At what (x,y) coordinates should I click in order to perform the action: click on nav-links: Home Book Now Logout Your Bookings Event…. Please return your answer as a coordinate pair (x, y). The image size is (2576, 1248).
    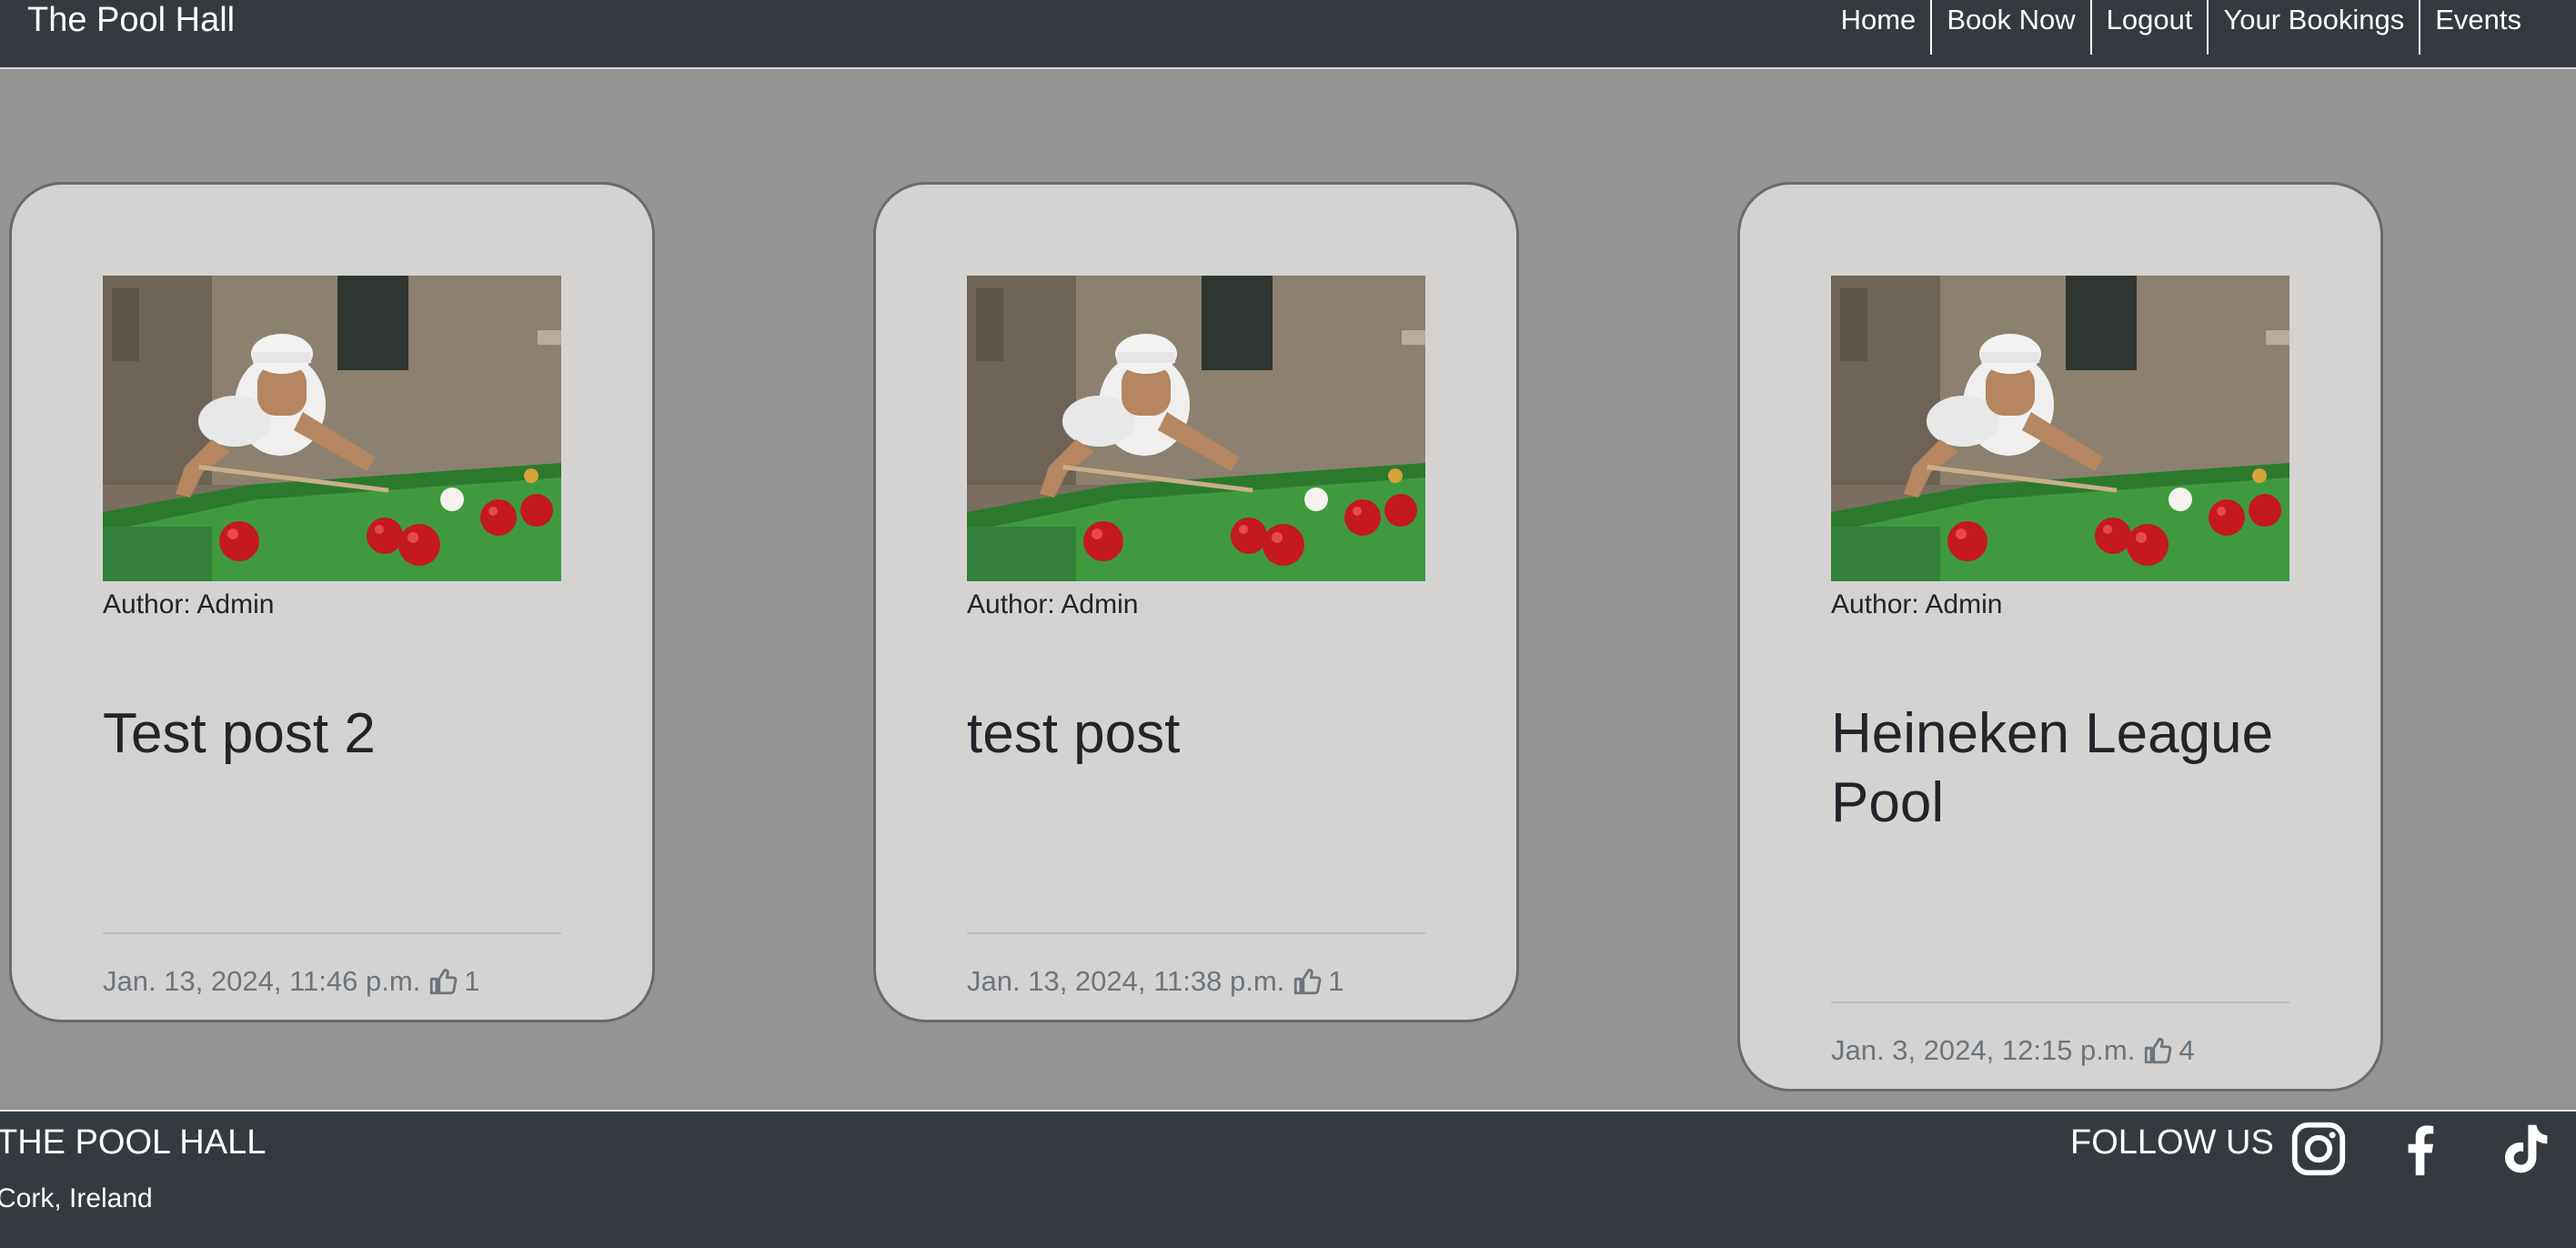
    Looking at the image, I should click on (2181, 27).